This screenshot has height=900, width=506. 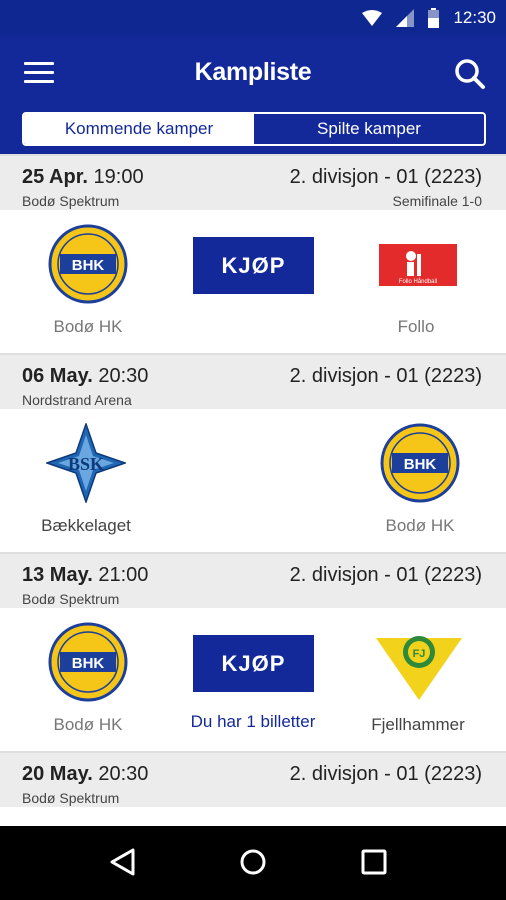 What do you see at coordinates (118, 177) in the screenshot?
I see `match-time: 19:00` at bounding box center [118, 177].